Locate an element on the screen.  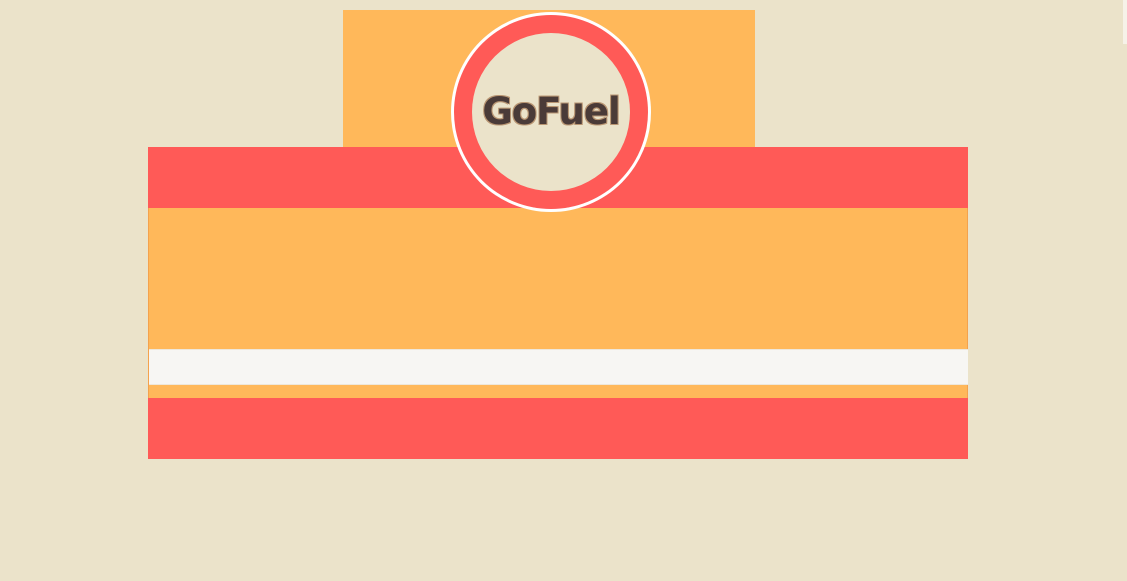
white-input-strip is located at coordinates (558, 367).